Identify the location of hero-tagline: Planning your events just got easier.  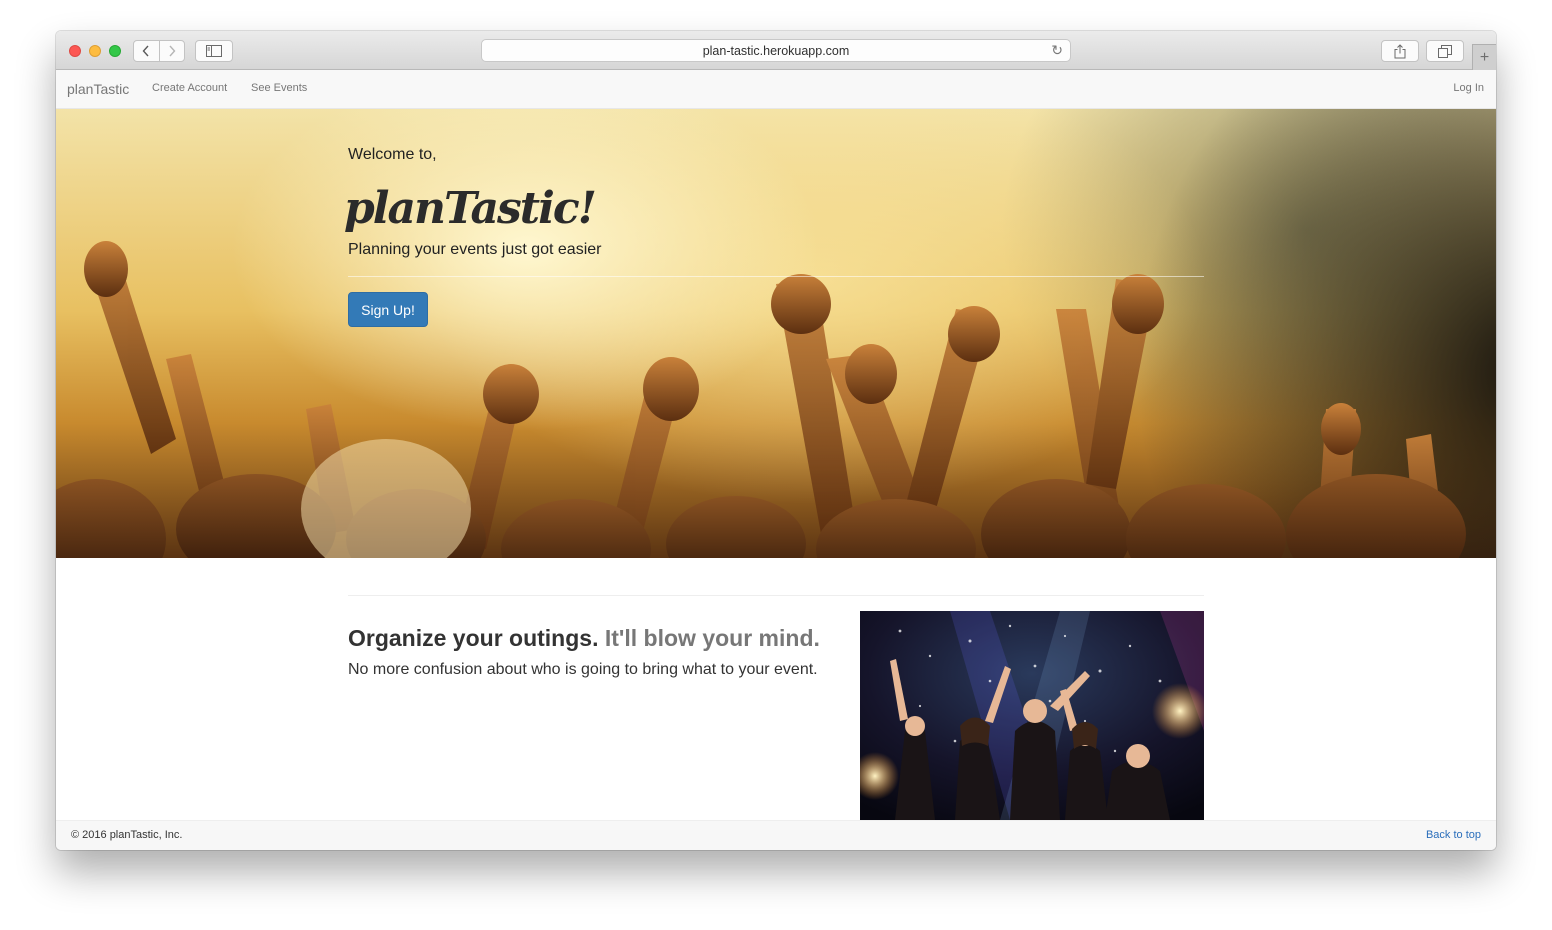
(475, 249).